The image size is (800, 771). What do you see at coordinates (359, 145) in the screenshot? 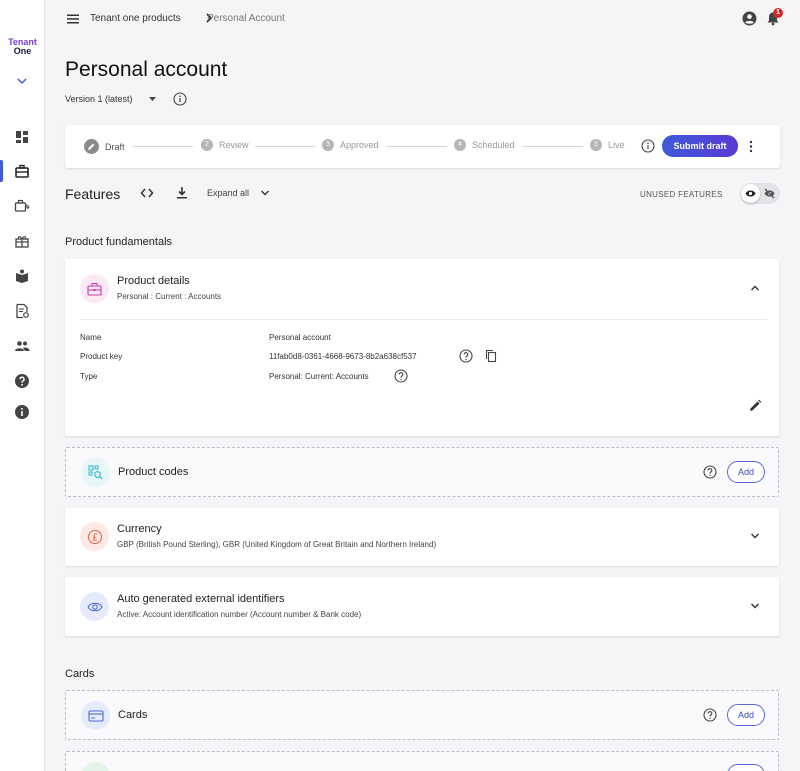
I see `step-label: Approved` at bounding box center [359, 145].